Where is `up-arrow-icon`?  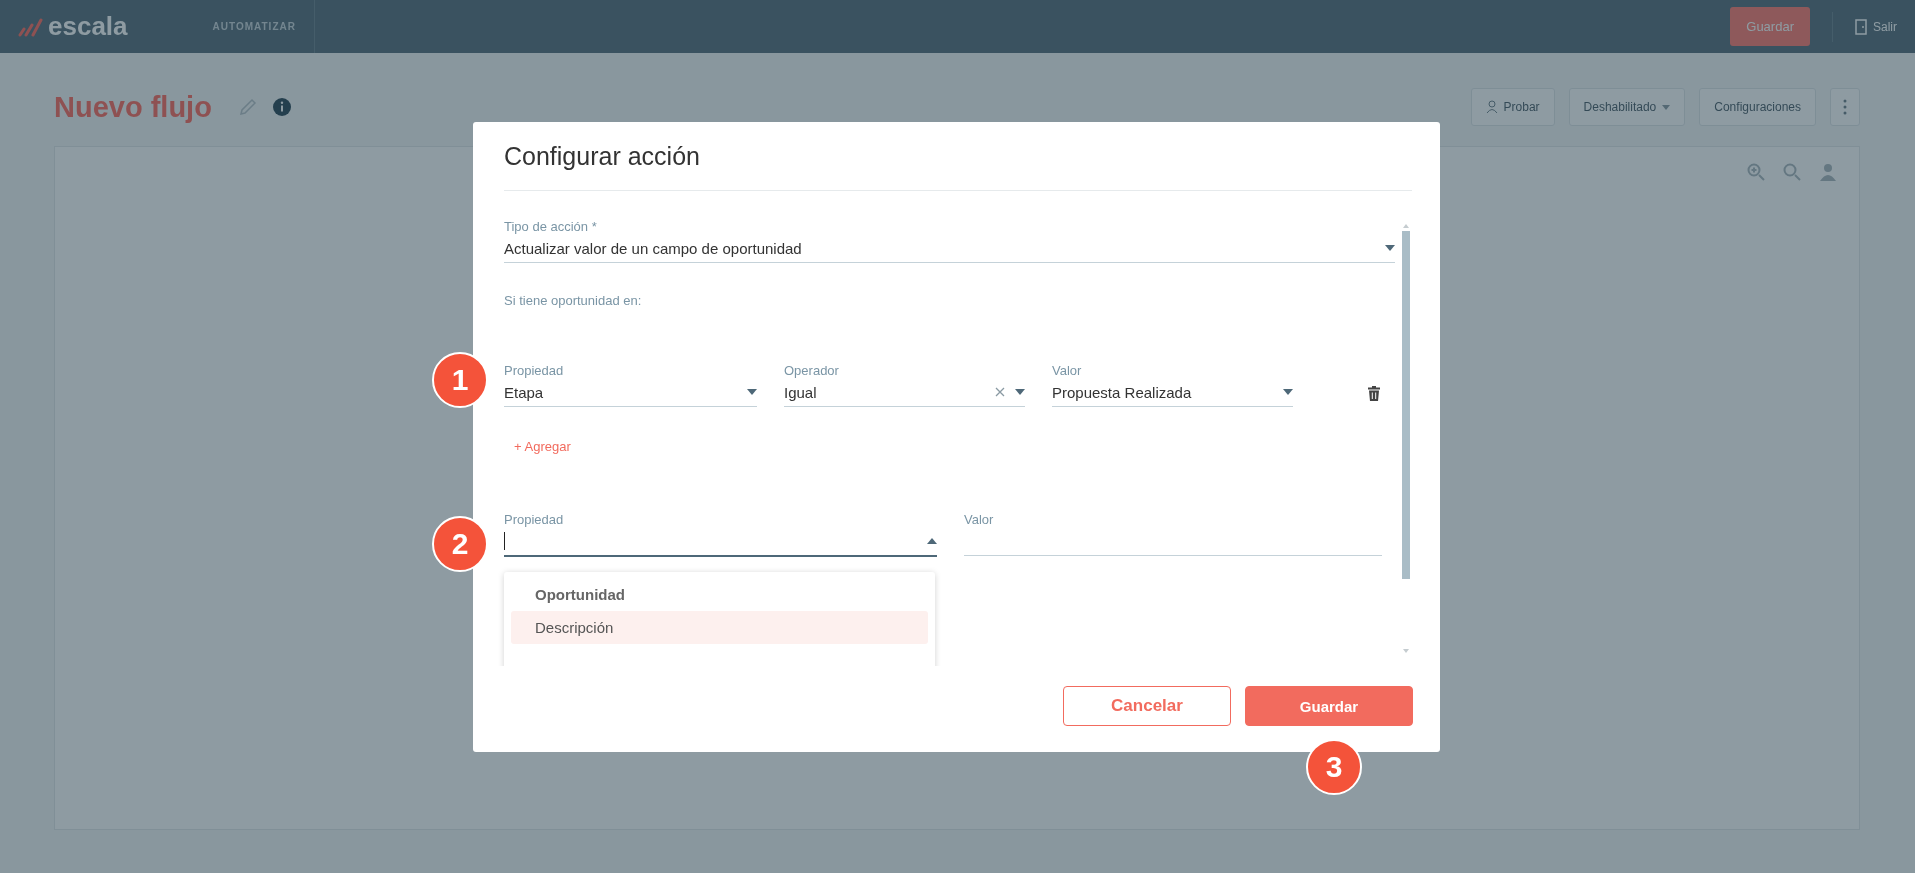 up-arrow-icon is located at coordinates (1406, 226).